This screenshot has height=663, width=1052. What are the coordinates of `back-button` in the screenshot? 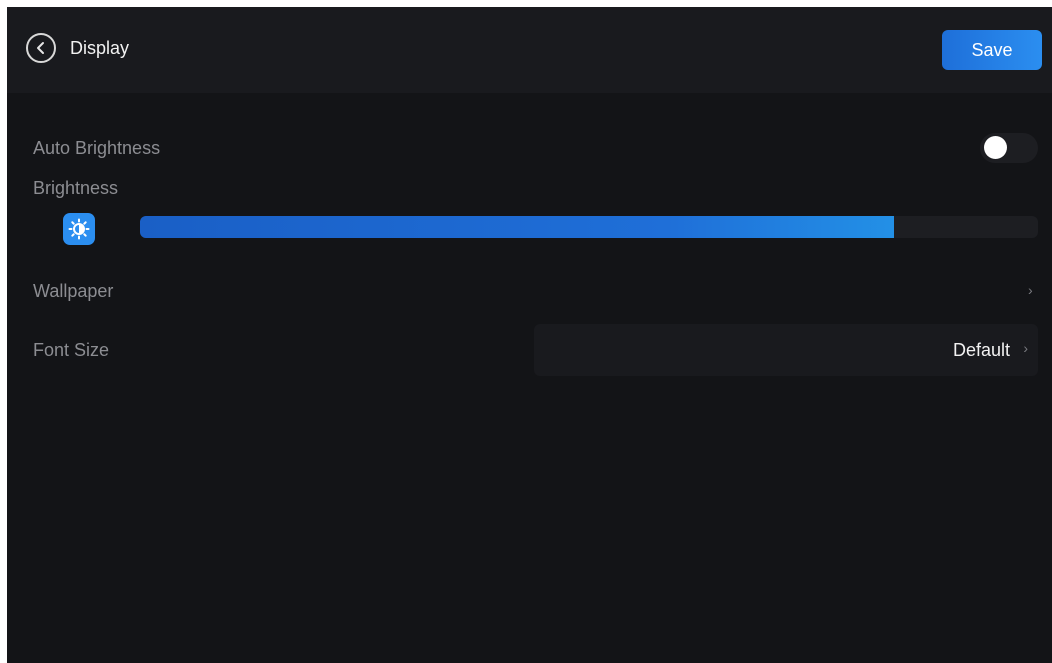 It's located at (41, 48).